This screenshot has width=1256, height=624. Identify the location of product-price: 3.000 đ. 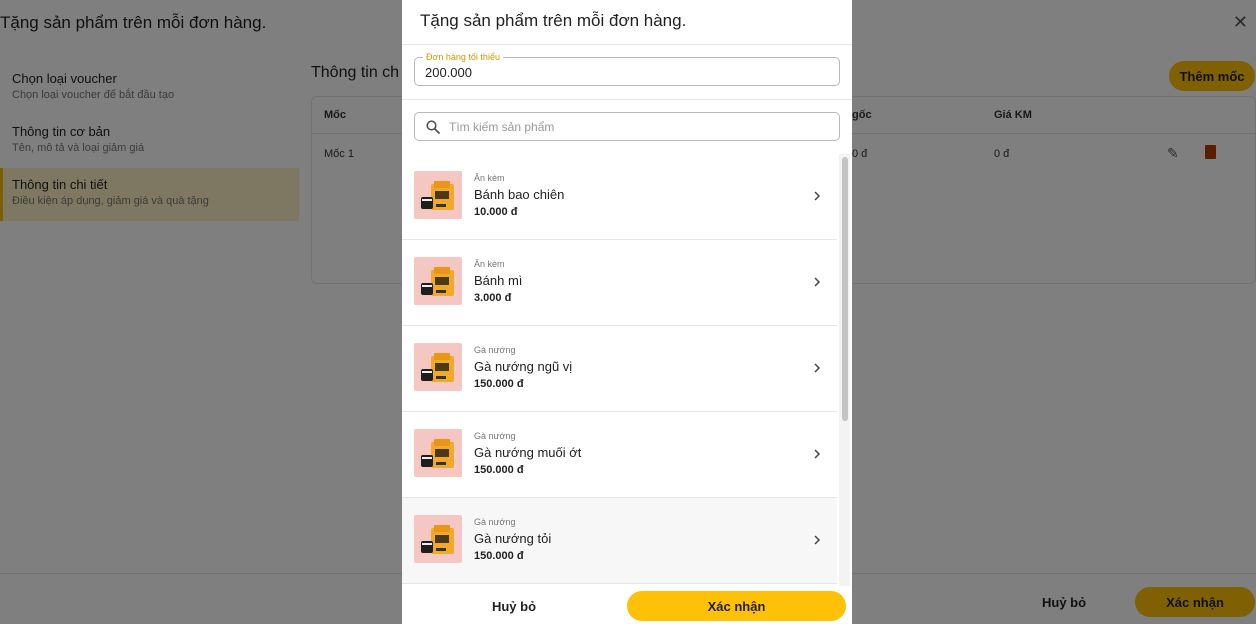
(493, 298).